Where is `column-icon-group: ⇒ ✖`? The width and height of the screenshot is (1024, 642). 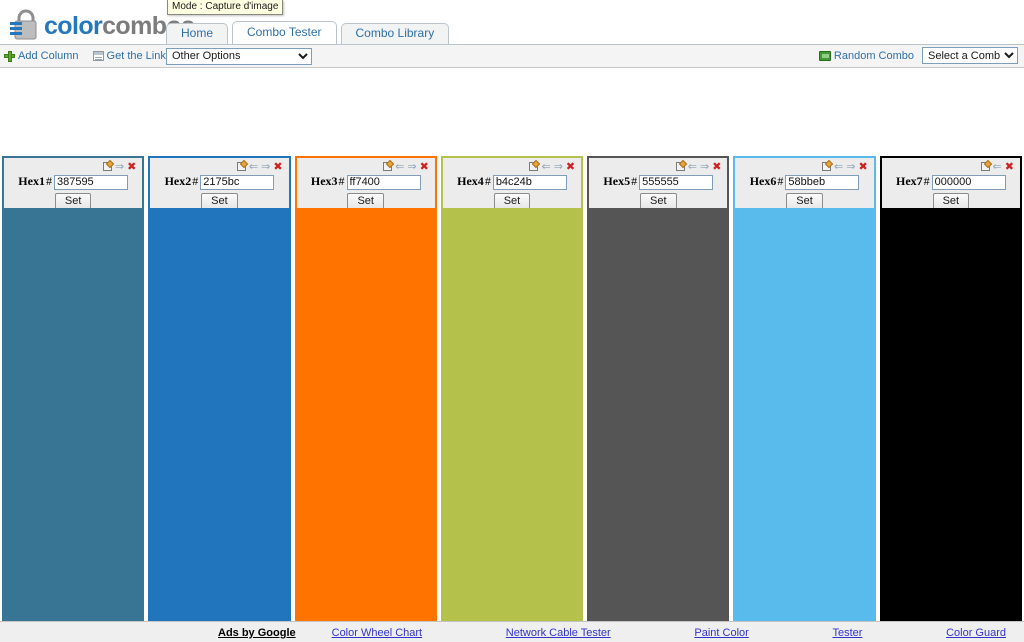 column-icon-group: ⇒ ✖ is located at coordinates (73, 166).